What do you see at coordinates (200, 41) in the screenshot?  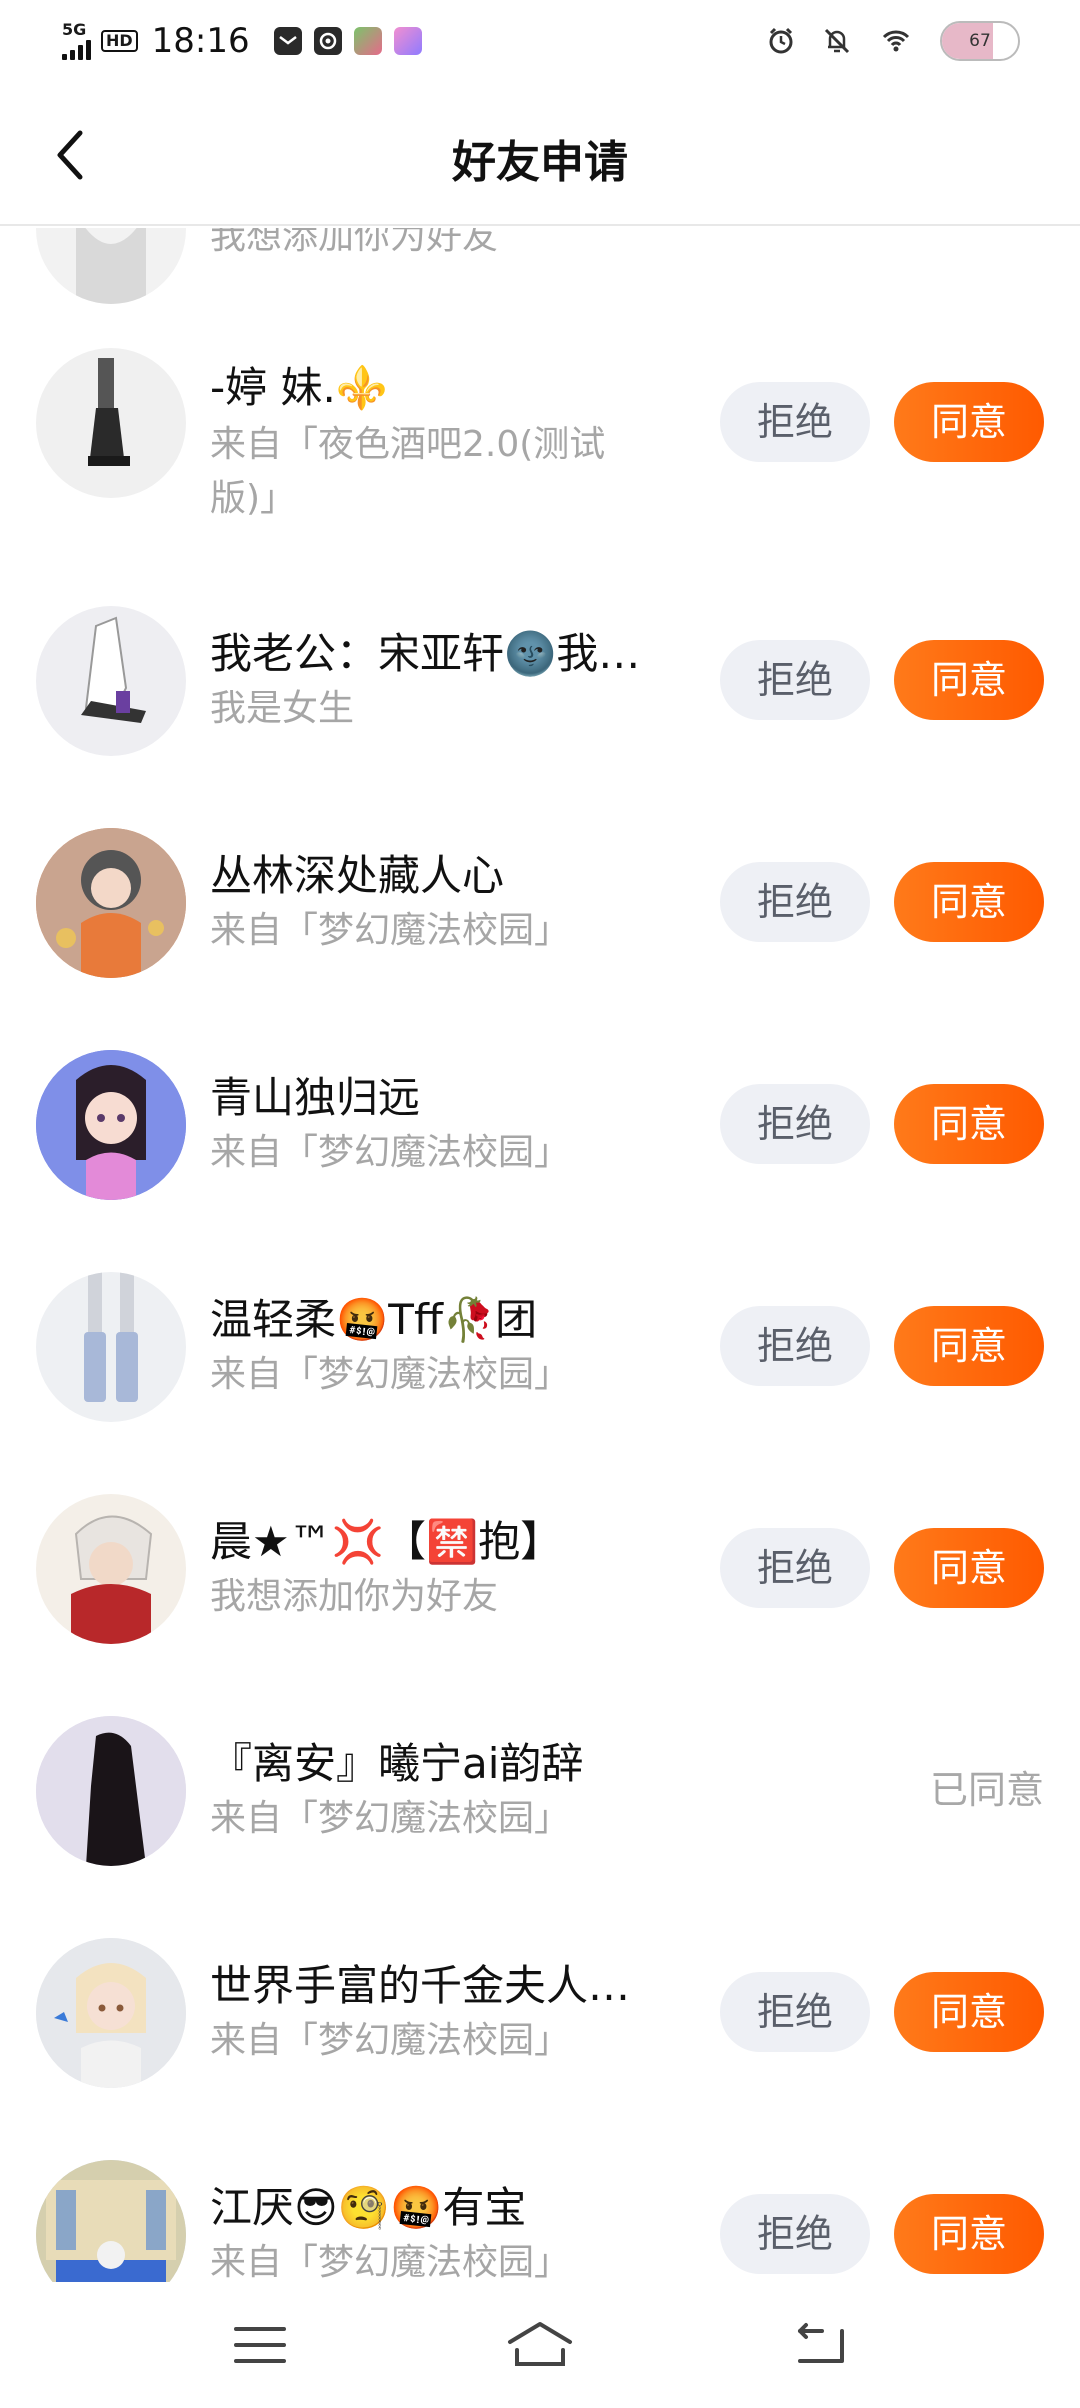 I see `clock: 18:16` at bounding box center [200, 41].